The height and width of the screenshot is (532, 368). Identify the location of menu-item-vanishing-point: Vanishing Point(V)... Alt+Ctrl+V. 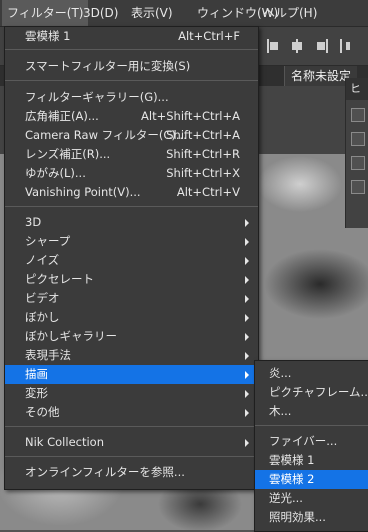
(131, 192).